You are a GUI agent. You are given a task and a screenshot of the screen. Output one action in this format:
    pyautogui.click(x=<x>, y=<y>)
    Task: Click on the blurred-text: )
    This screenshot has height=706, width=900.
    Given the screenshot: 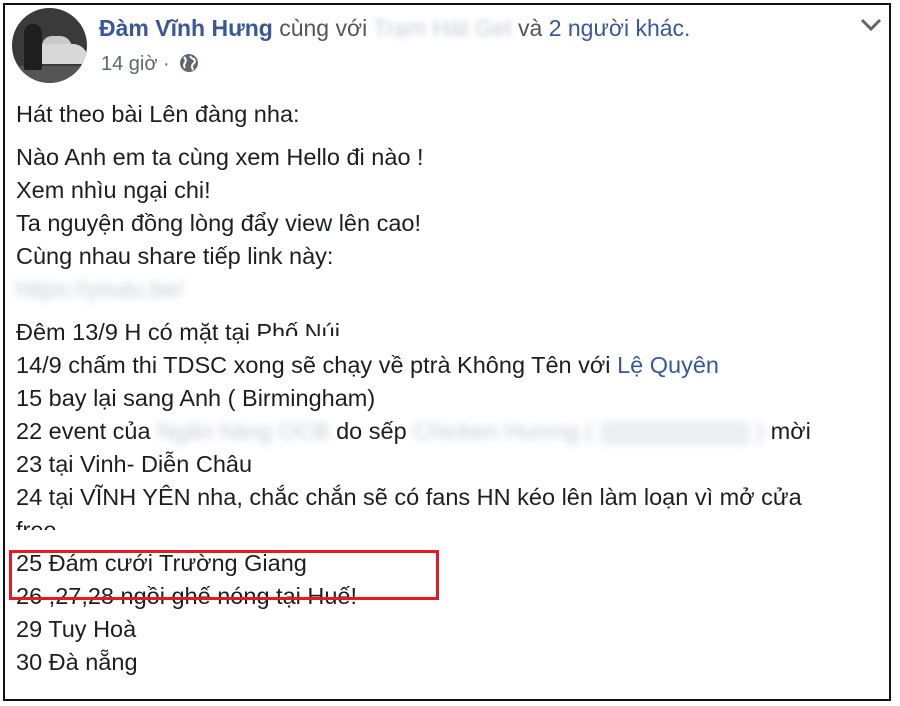 What is the action you would take?
    pyautogui.click(x=760, y=431)
    